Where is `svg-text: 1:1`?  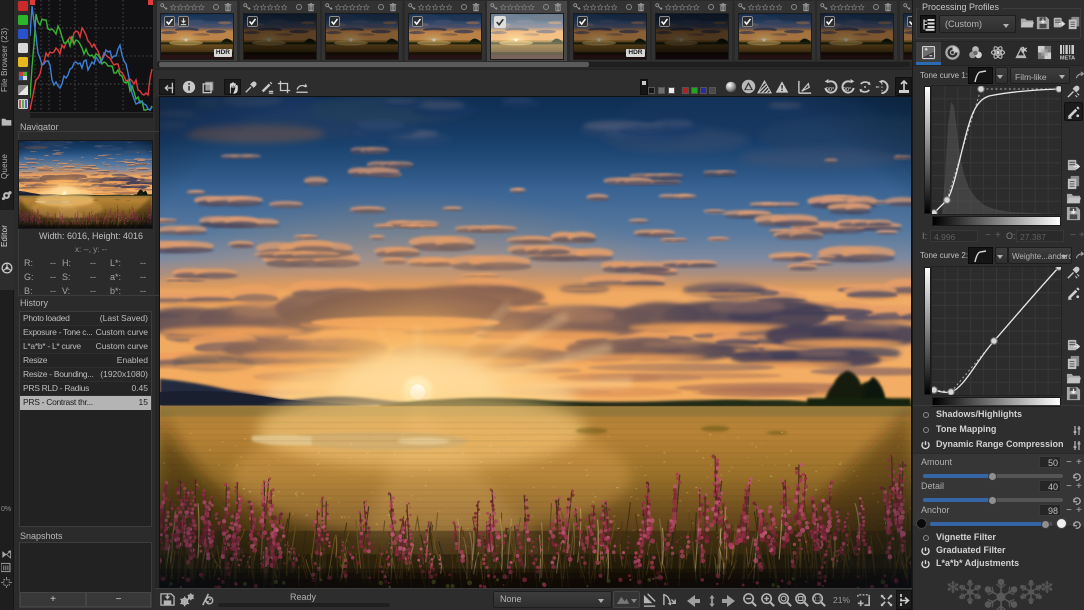
svg-text: 1:1 is located at coordinates (818, 600).